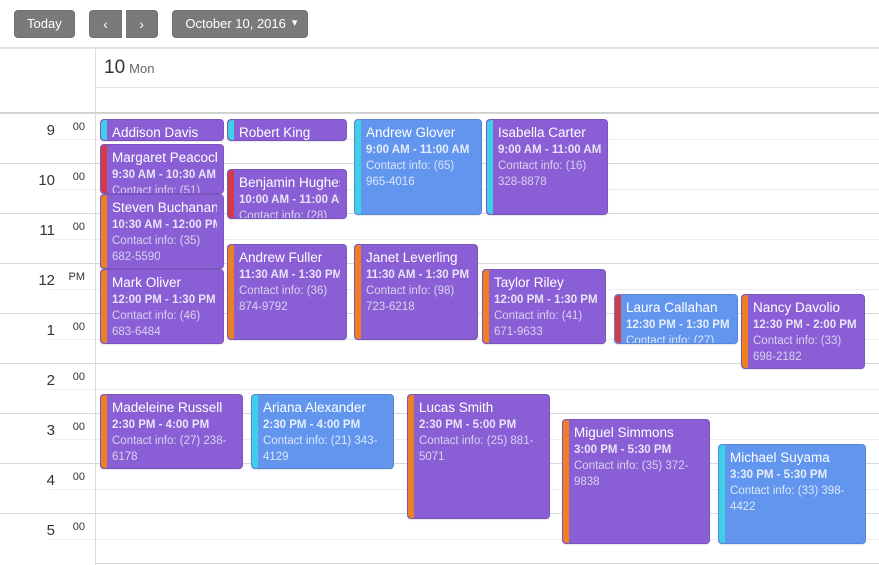 This screenshot has width=879, height=565. I want to click on day-number: 10, so click(115, 67).